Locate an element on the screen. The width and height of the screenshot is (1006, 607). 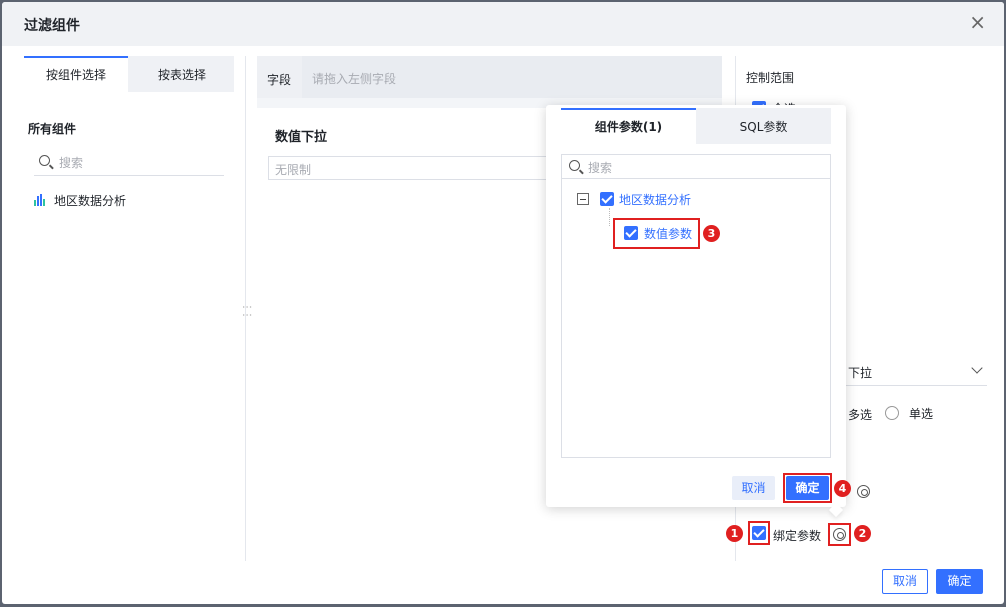
dialog-header: 过滤组件 × is located at coordinates (503, 24).